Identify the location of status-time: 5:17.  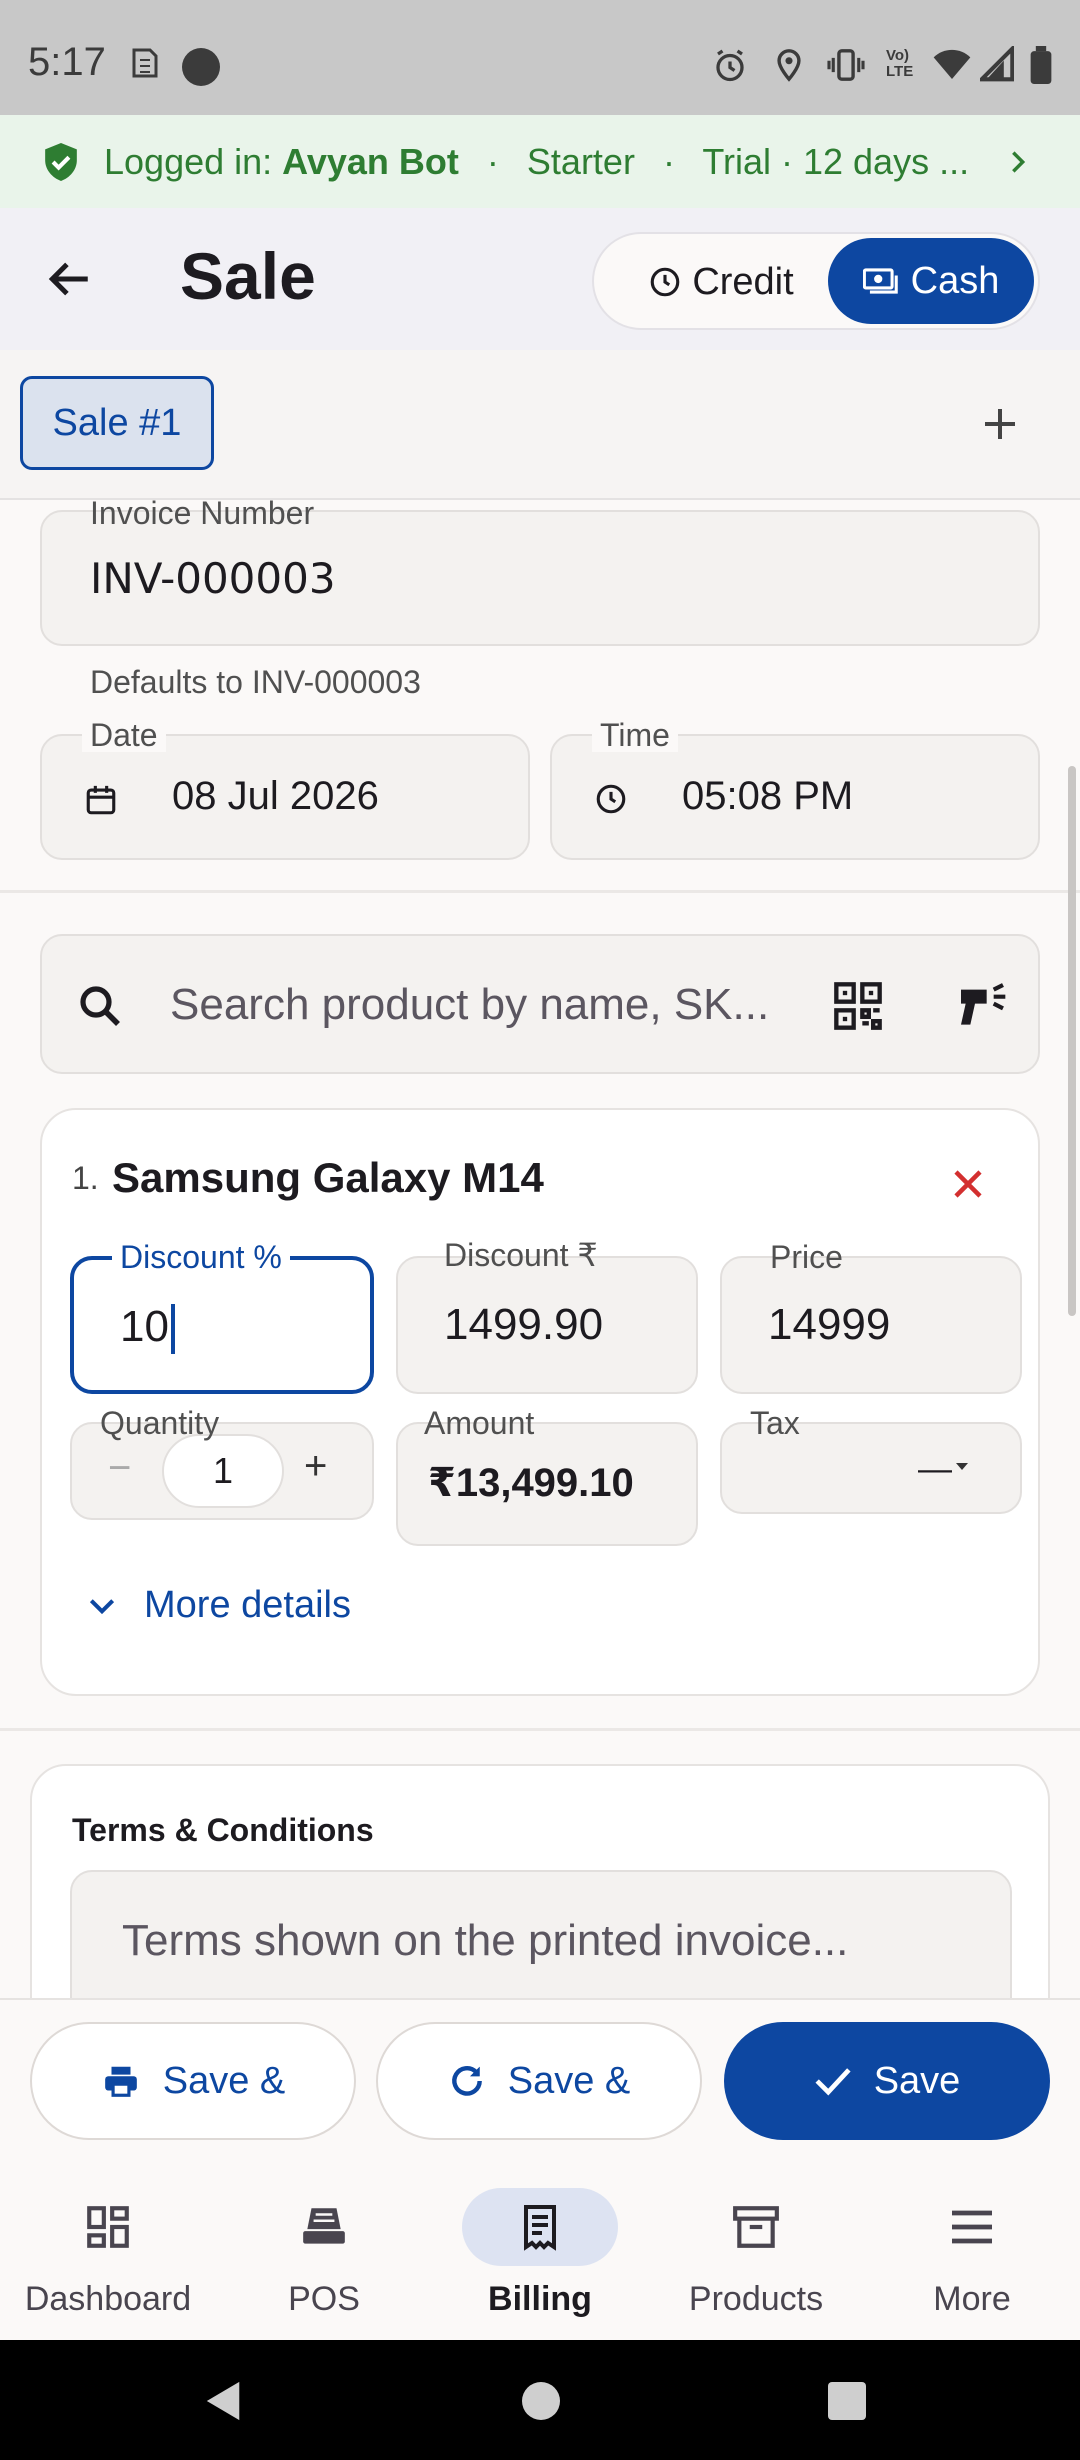
(67, 62).